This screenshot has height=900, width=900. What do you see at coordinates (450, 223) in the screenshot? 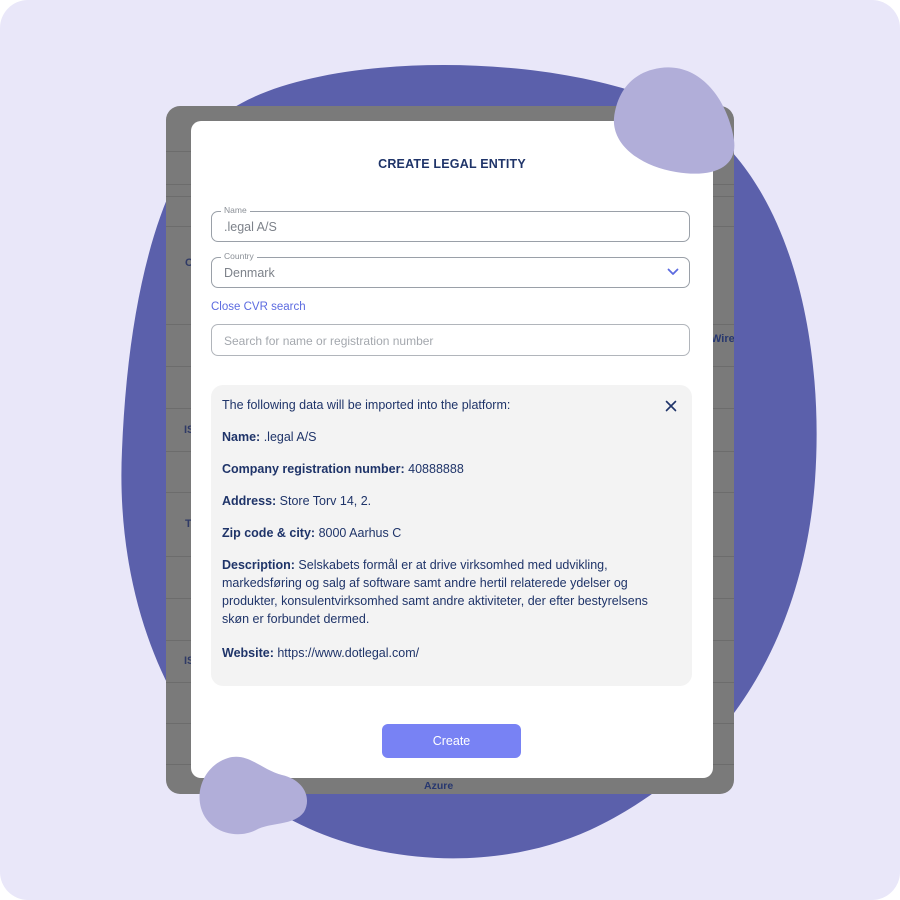
I see `name-field: Name .legal A/S` at bounding box center [450, 223].